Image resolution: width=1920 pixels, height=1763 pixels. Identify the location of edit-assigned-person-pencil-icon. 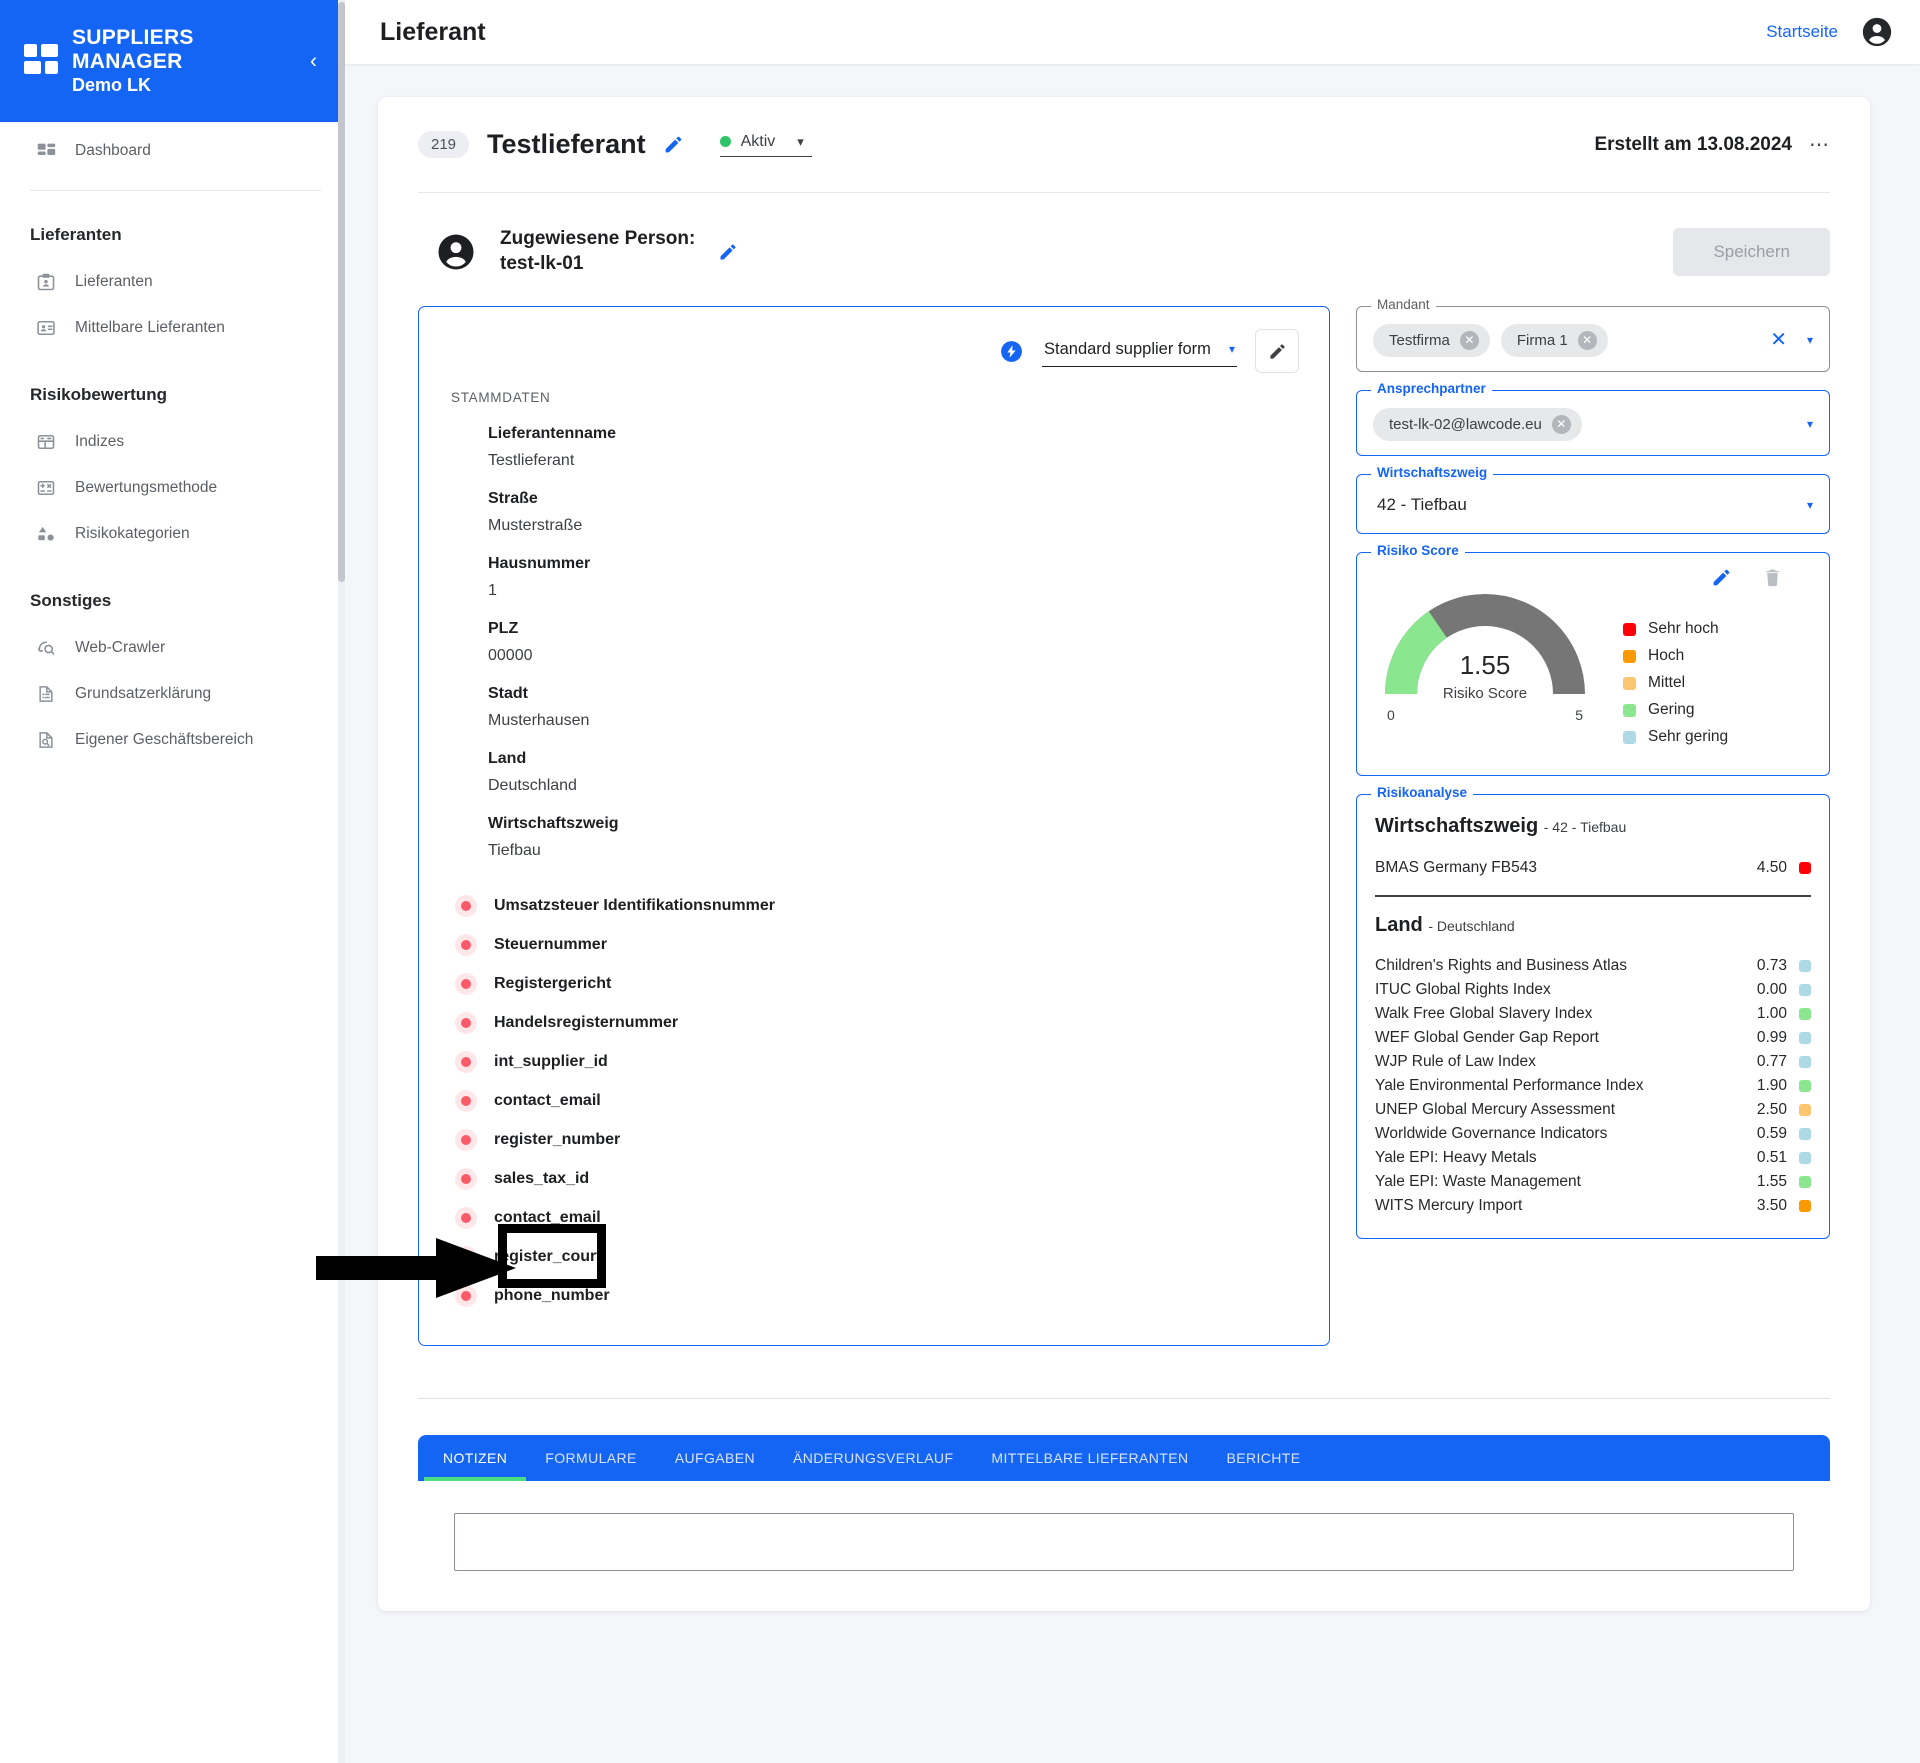
(728, 252).